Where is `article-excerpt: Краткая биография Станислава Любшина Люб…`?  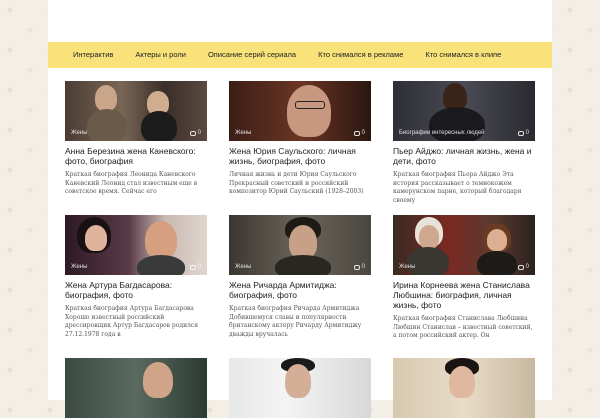
article-excerpt: Краткая биография Станислава Любшина Люб… is located at coordinates (463, 327).